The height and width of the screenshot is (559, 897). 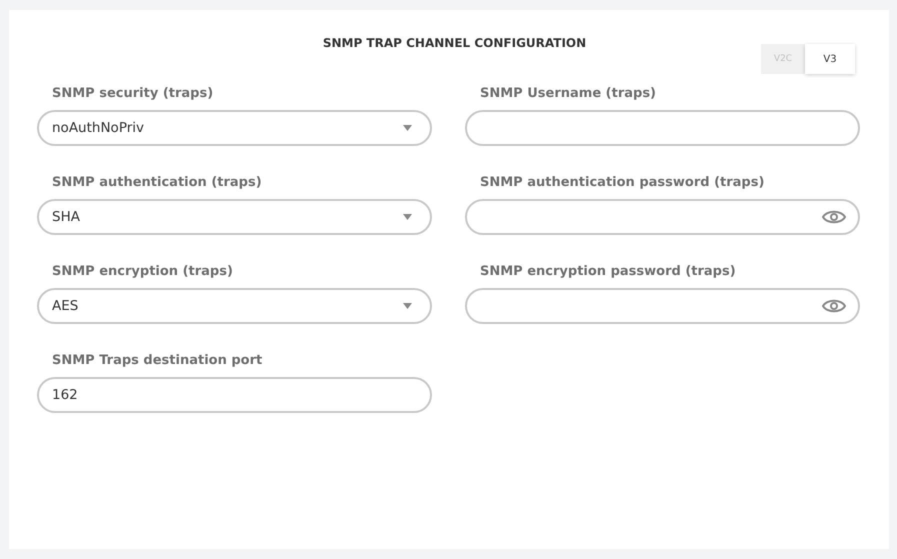 I want to click on panel-title: SNMP TRAP CHANNEL CONFIGURATION, so click(x=455, y=43).